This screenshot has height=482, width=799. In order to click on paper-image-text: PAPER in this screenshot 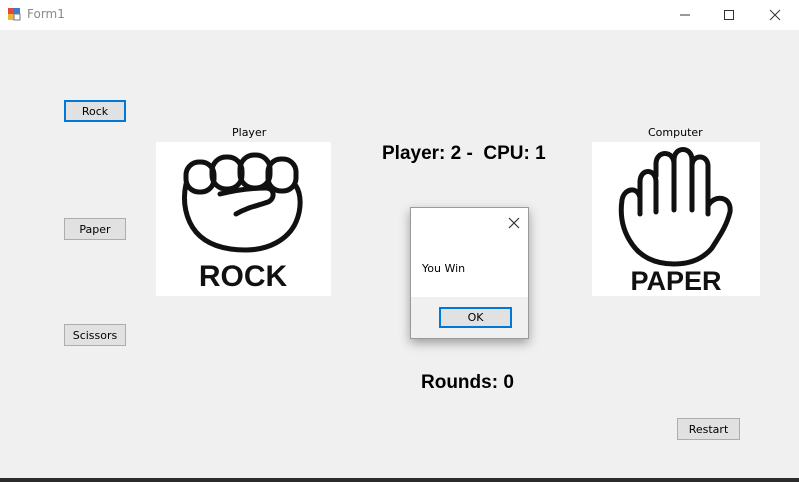, I will do `click(675, 281)`.